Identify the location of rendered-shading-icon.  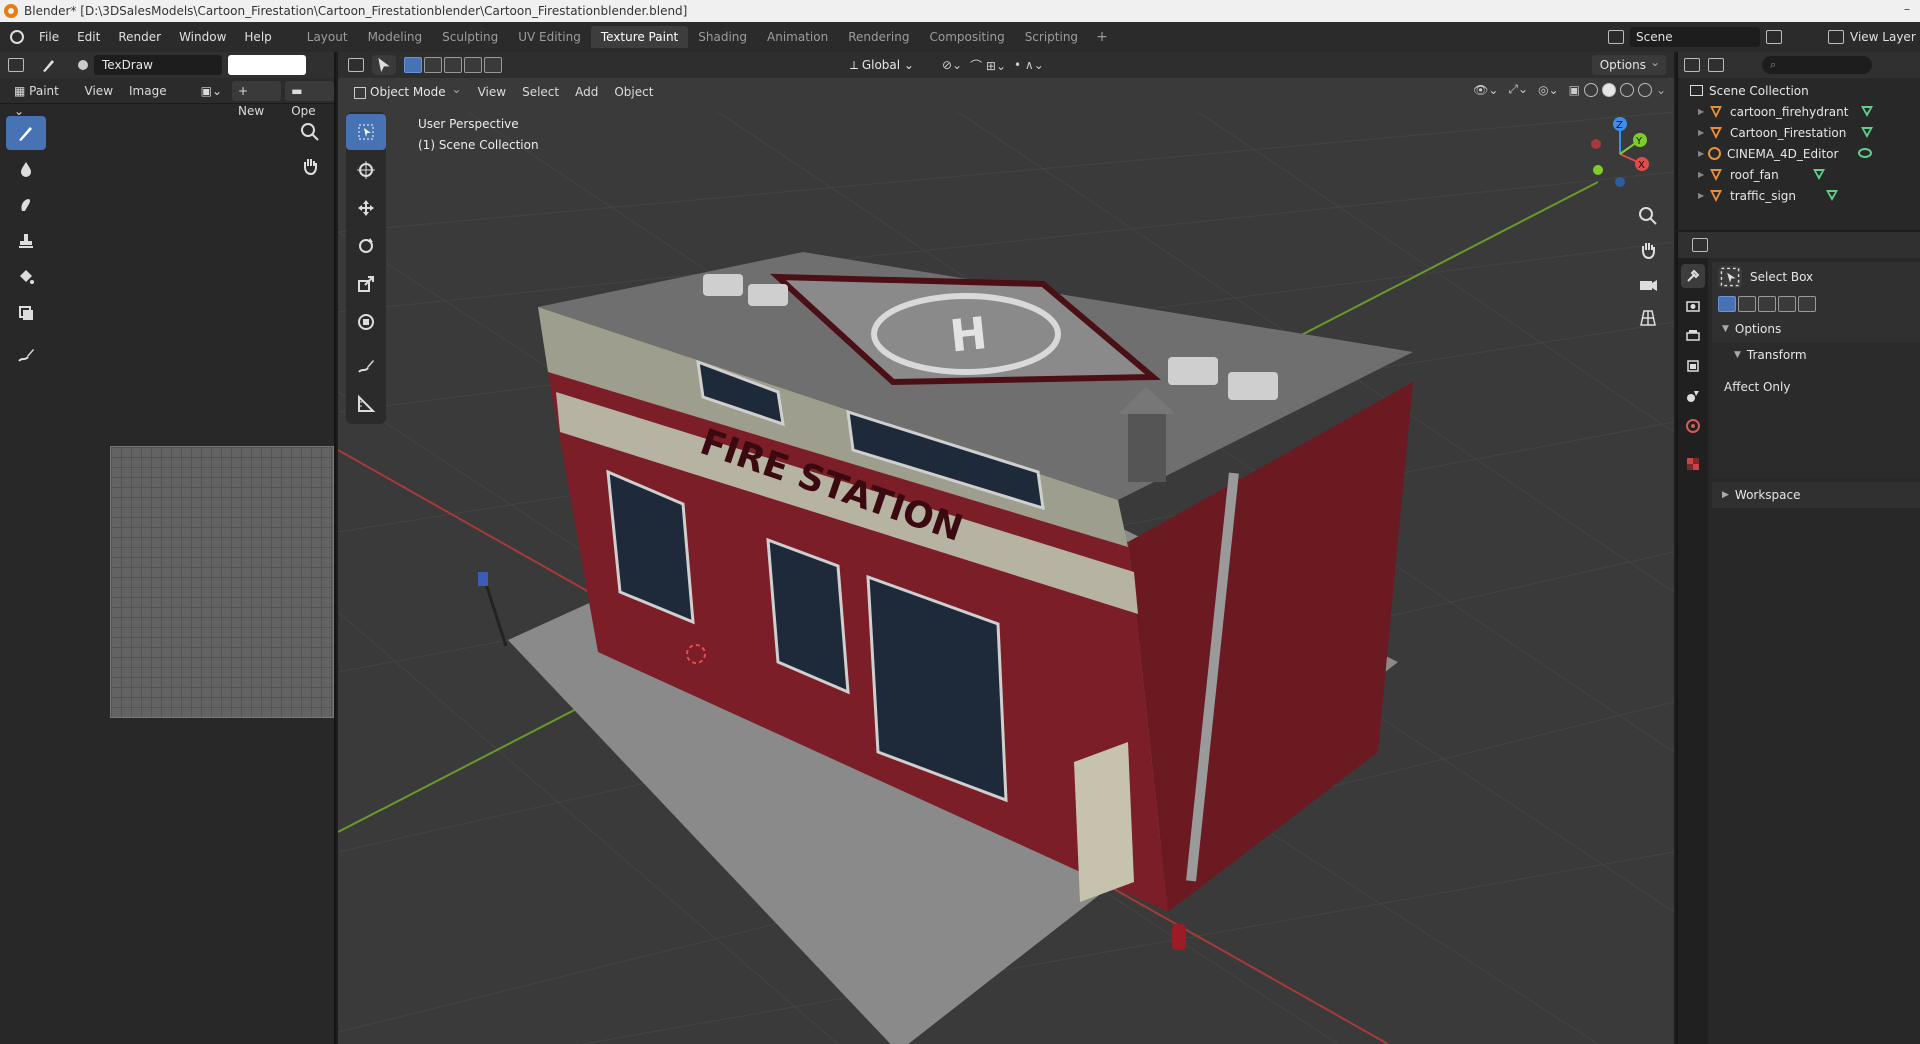
(1644, 89).